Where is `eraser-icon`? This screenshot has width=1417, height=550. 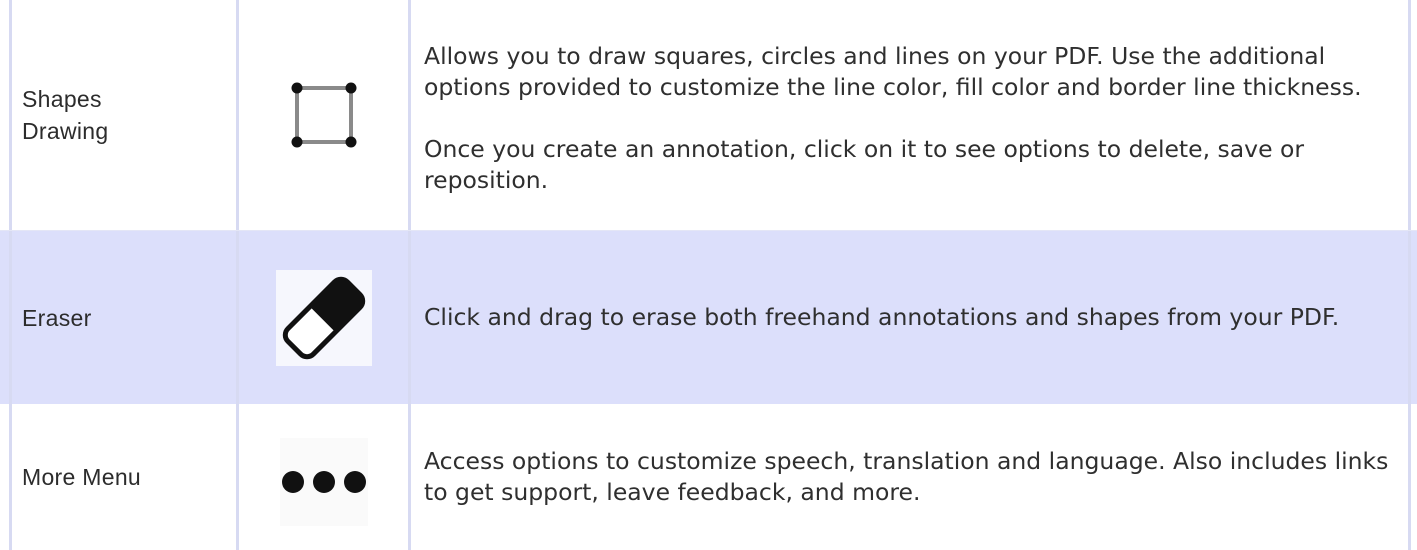
eraser-icon is located at coordinates (323, 317).